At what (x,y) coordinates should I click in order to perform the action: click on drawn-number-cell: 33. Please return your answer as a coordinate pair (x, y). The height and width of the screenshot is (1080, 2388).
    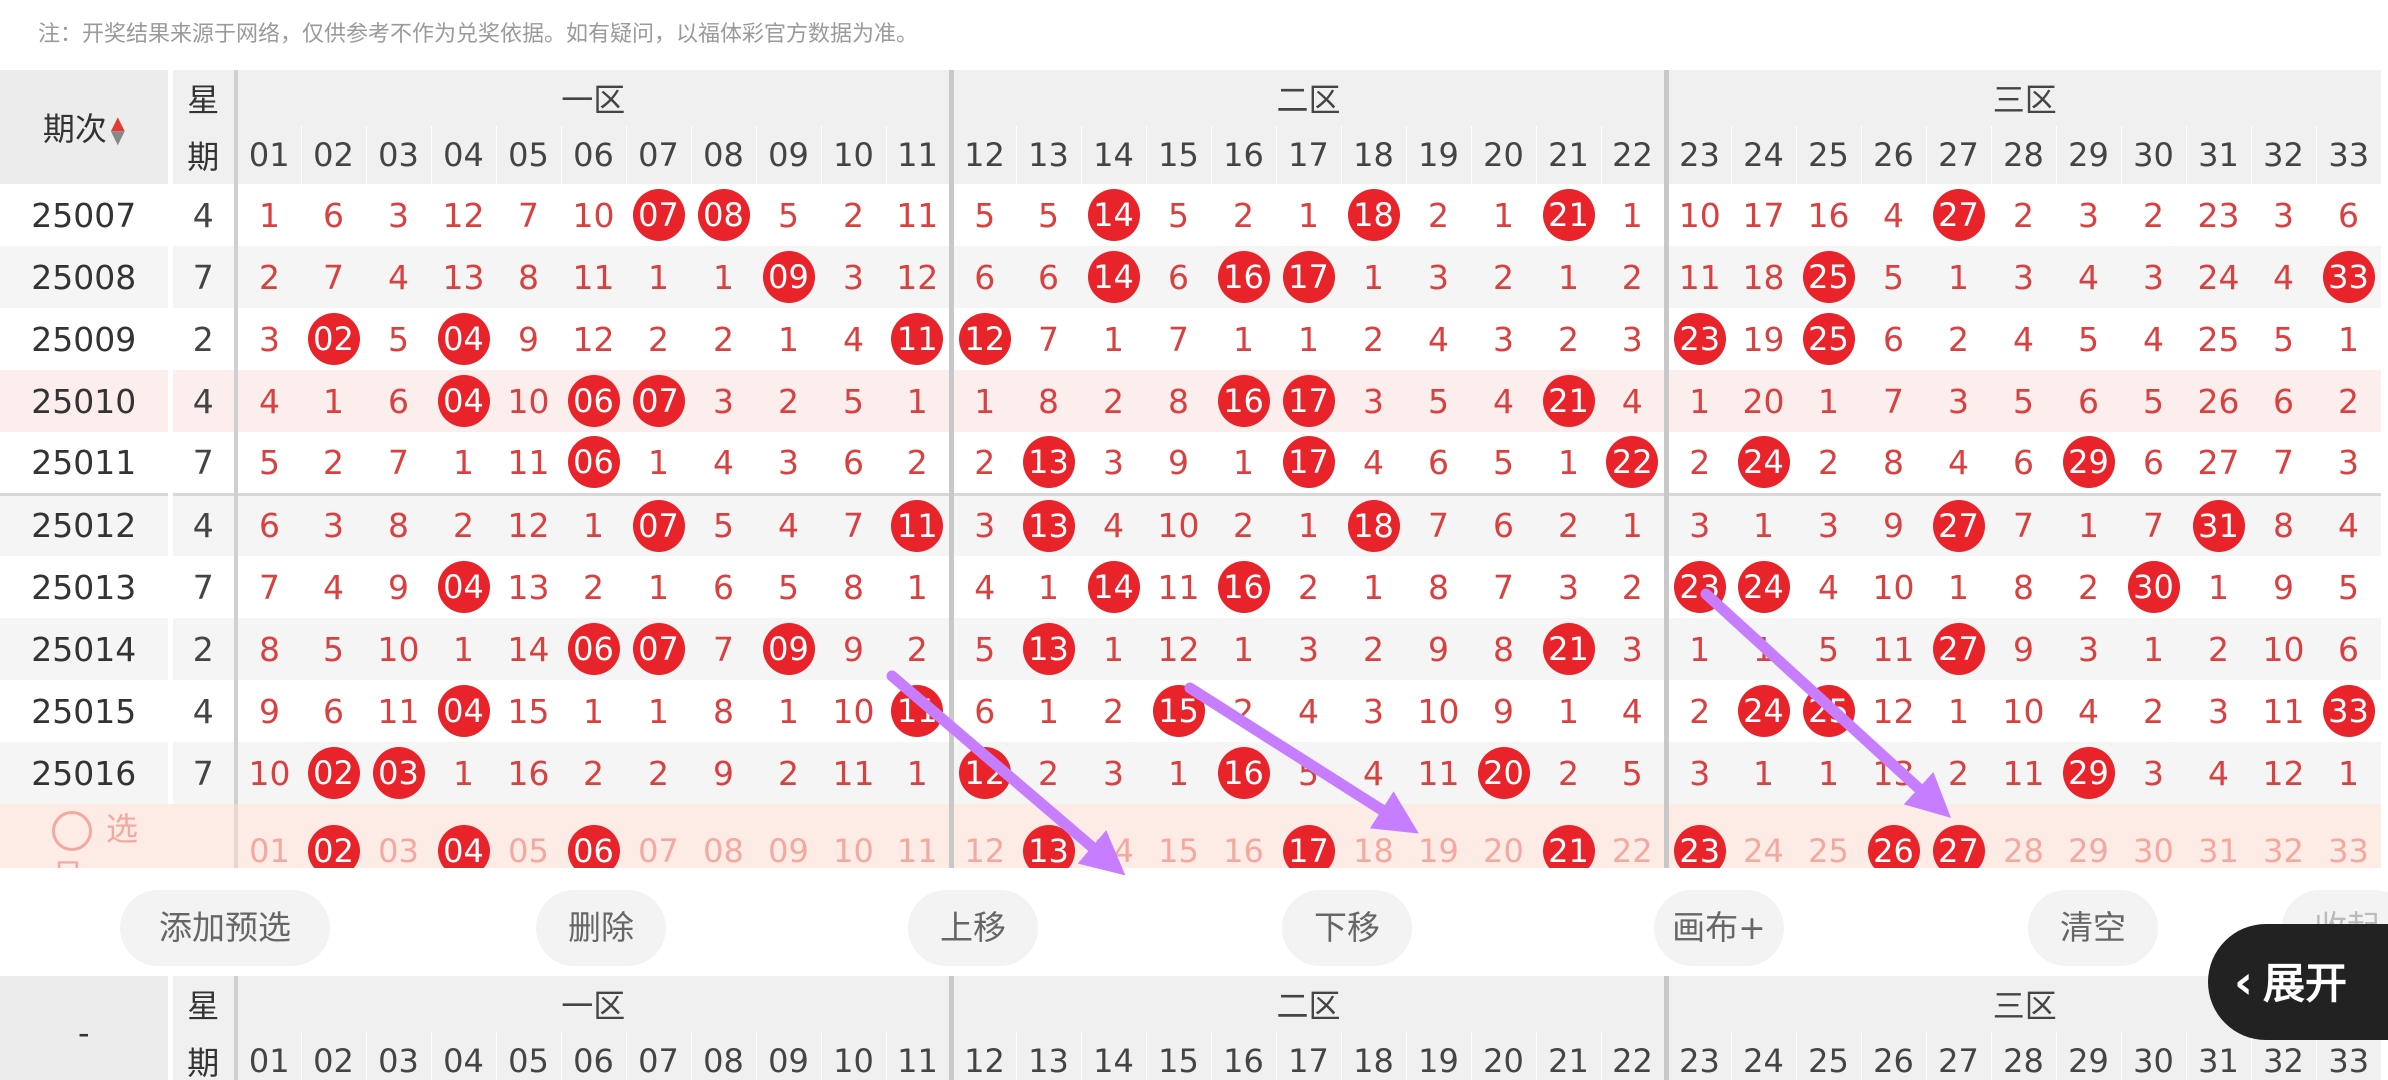
    Looking at the image, I should click on (2348, 711).